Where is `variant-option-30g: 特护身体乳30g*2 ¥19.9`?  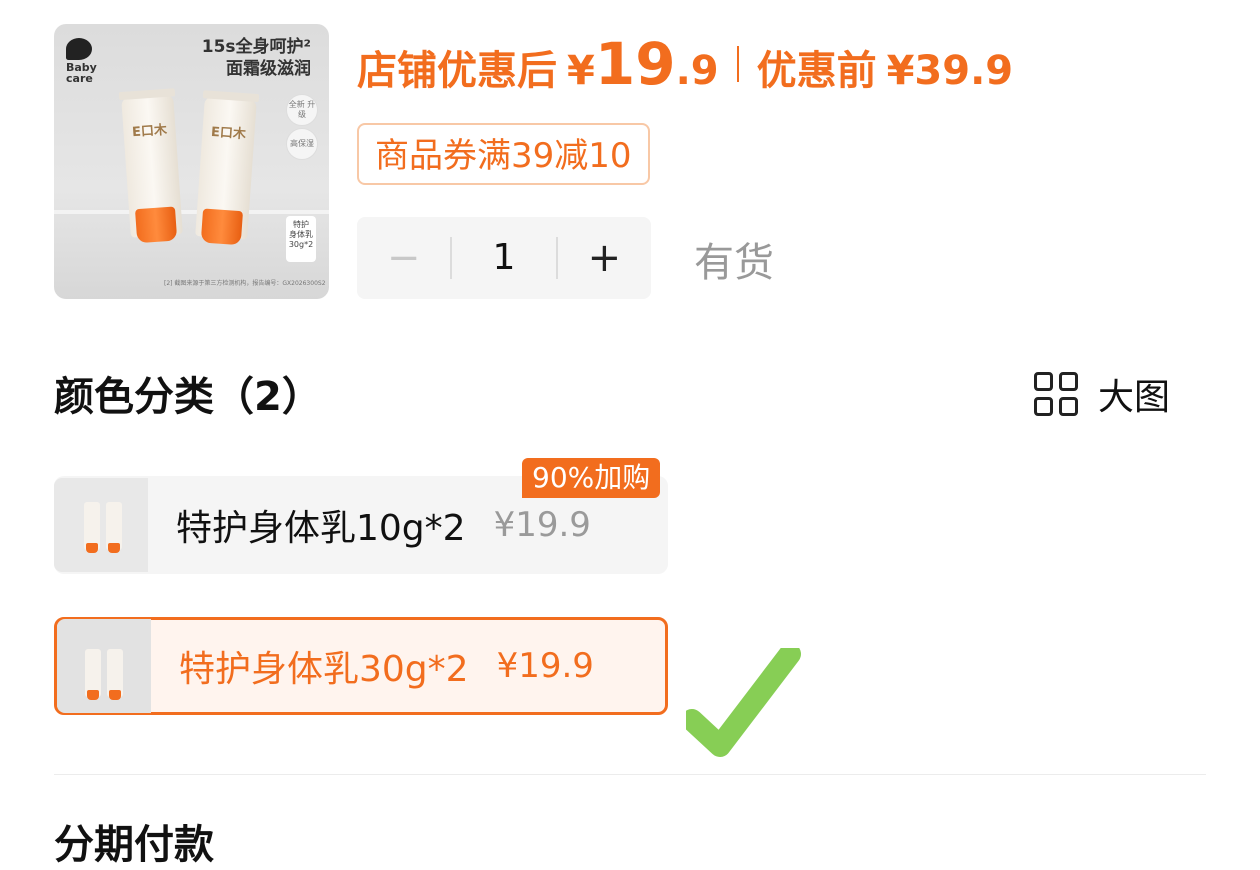
variant-option-30g: 特护身体乳30g*2 ¥19.9 is located at coordinates (361, 666).